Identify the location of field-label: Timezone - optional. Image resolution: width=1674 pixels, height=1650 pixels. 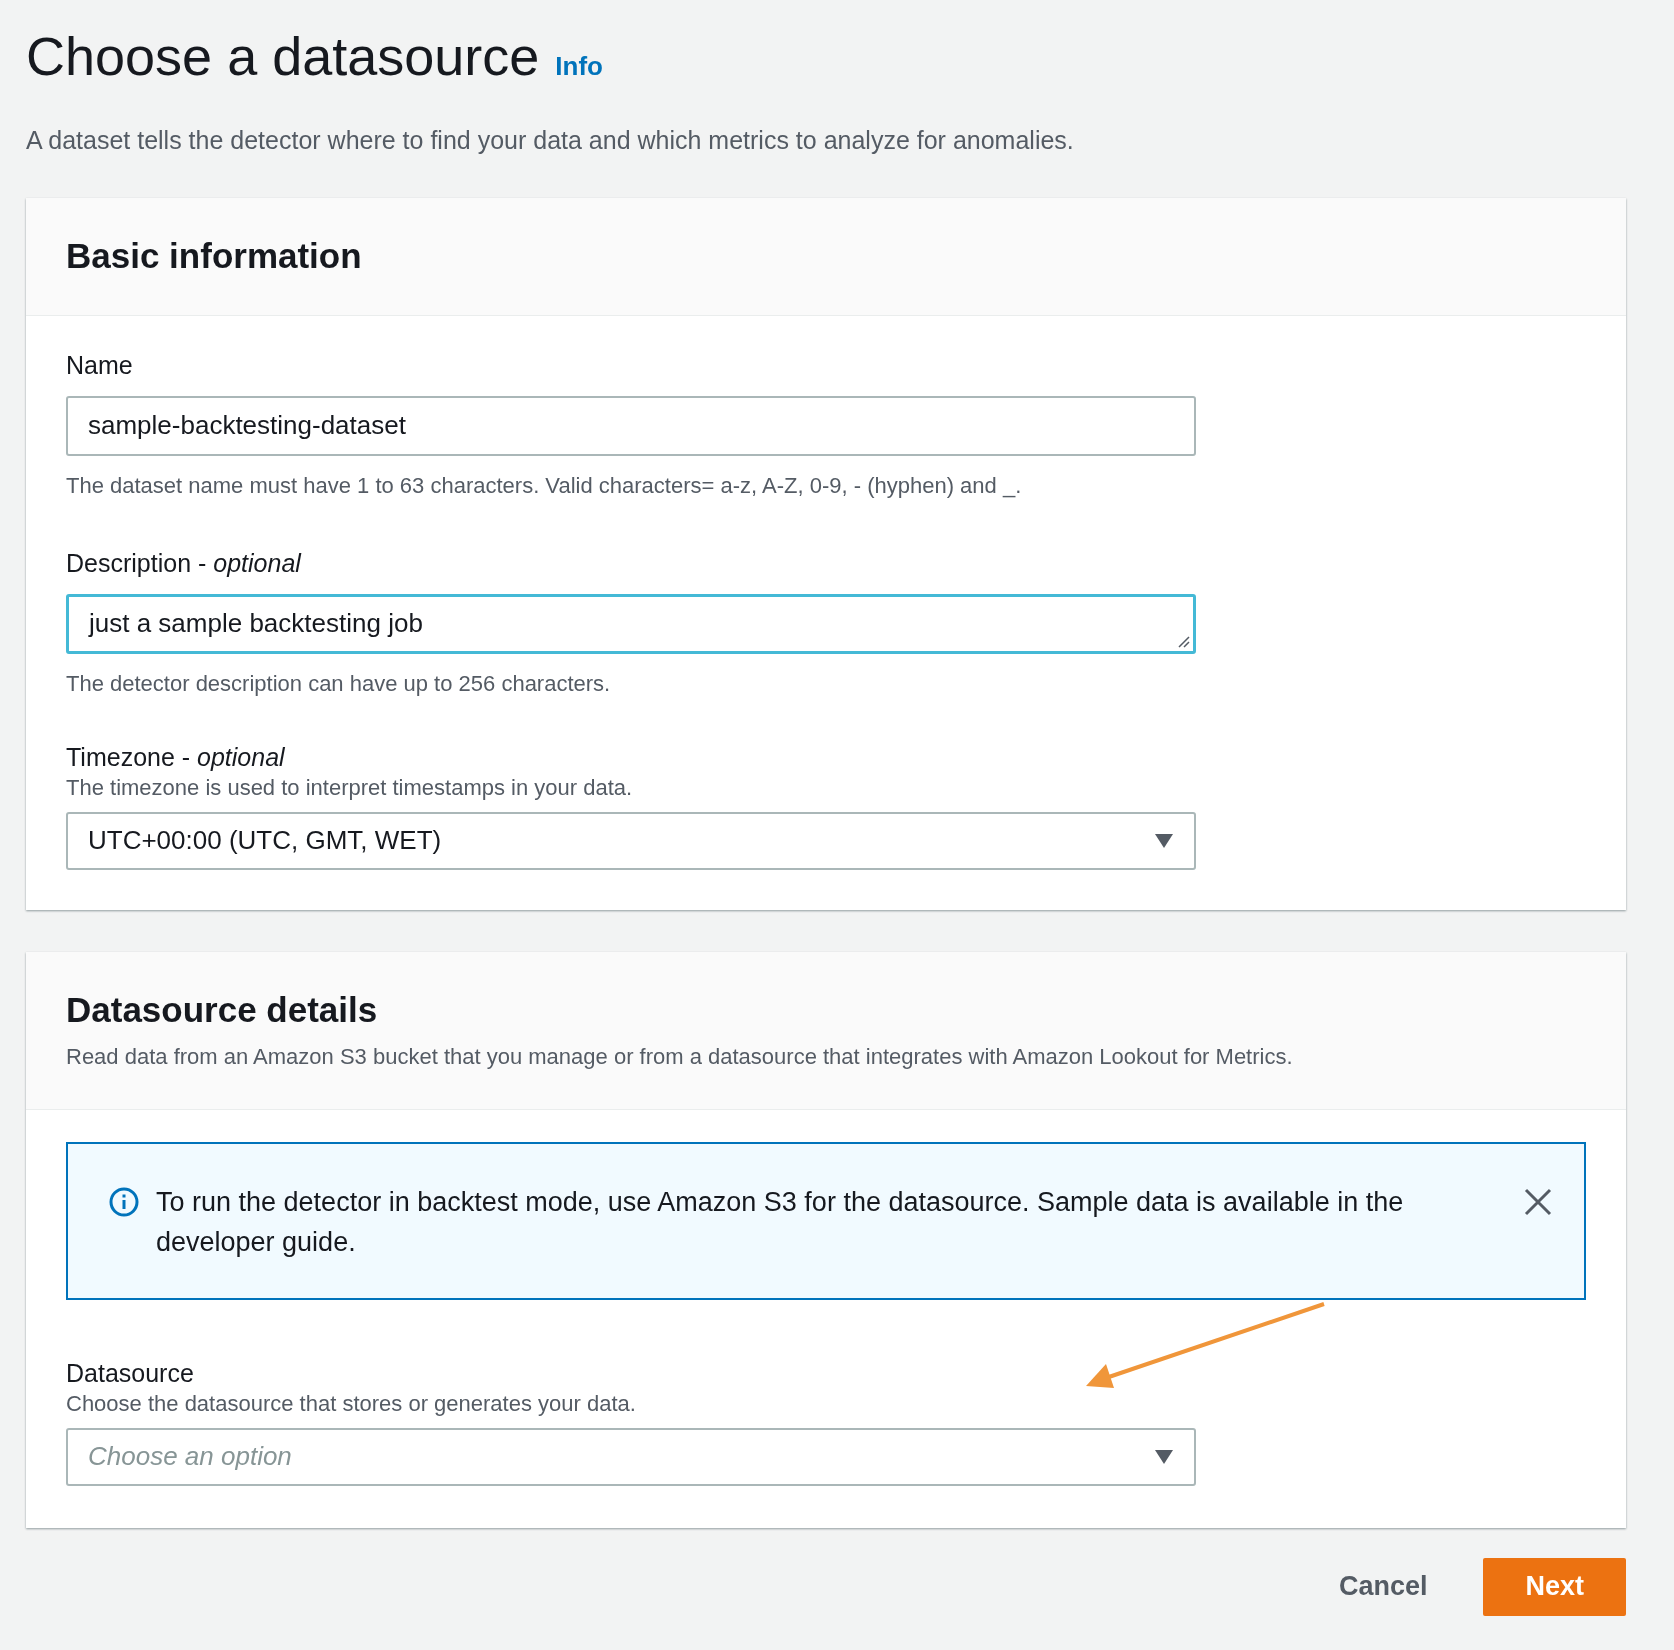
(176, 756).